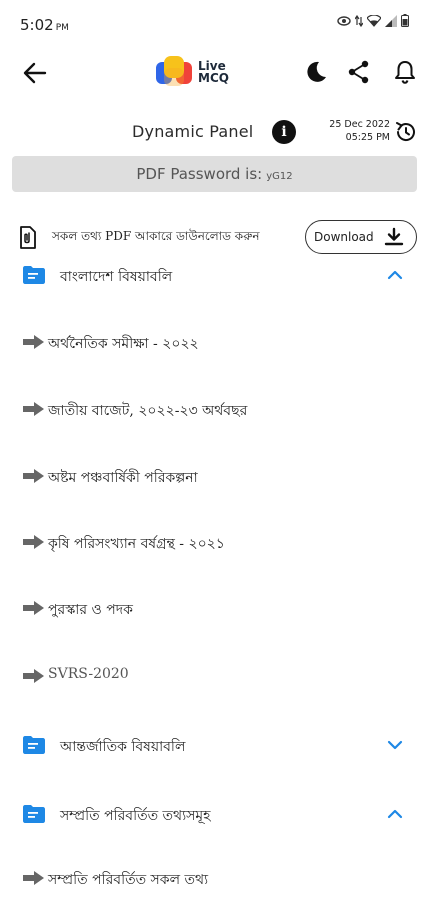 This screenshot has width=429, height=900. Describe the element at coordinates (193, 131) in the screenshot. I see `panel-title: Dynamic Panel` at that location.